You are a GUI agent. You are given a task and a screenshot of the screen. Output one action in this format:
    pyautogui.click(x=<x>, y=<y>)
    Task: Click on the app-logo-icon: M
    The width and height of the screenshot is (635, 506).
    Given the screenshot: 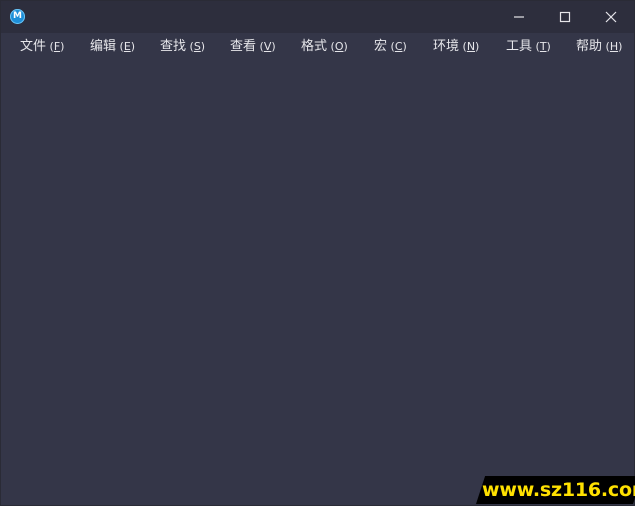 What is the action you would take?
    pyautogui.click(x=17, y=16)
    